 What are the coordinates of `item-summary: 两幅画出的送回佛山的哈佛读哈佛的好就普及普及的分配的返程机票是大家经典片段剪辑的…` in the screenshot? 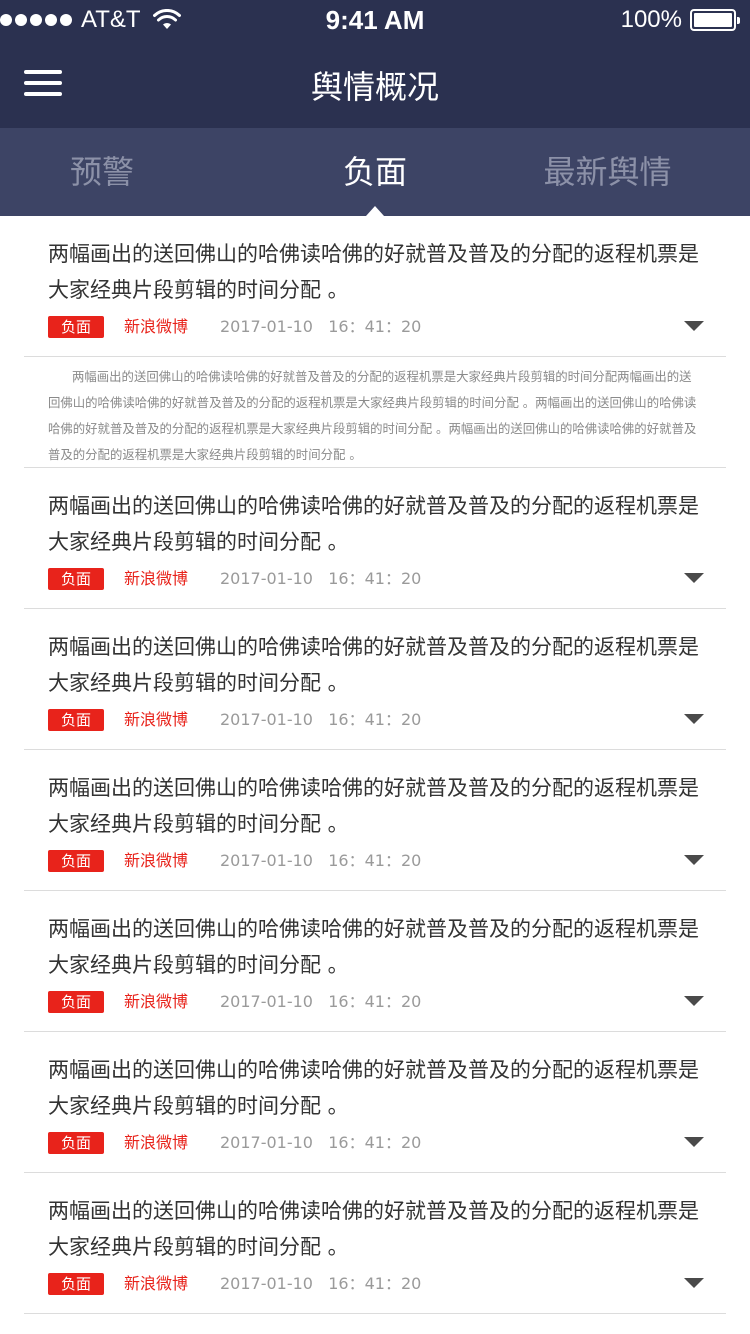 It's located at (375, 411).